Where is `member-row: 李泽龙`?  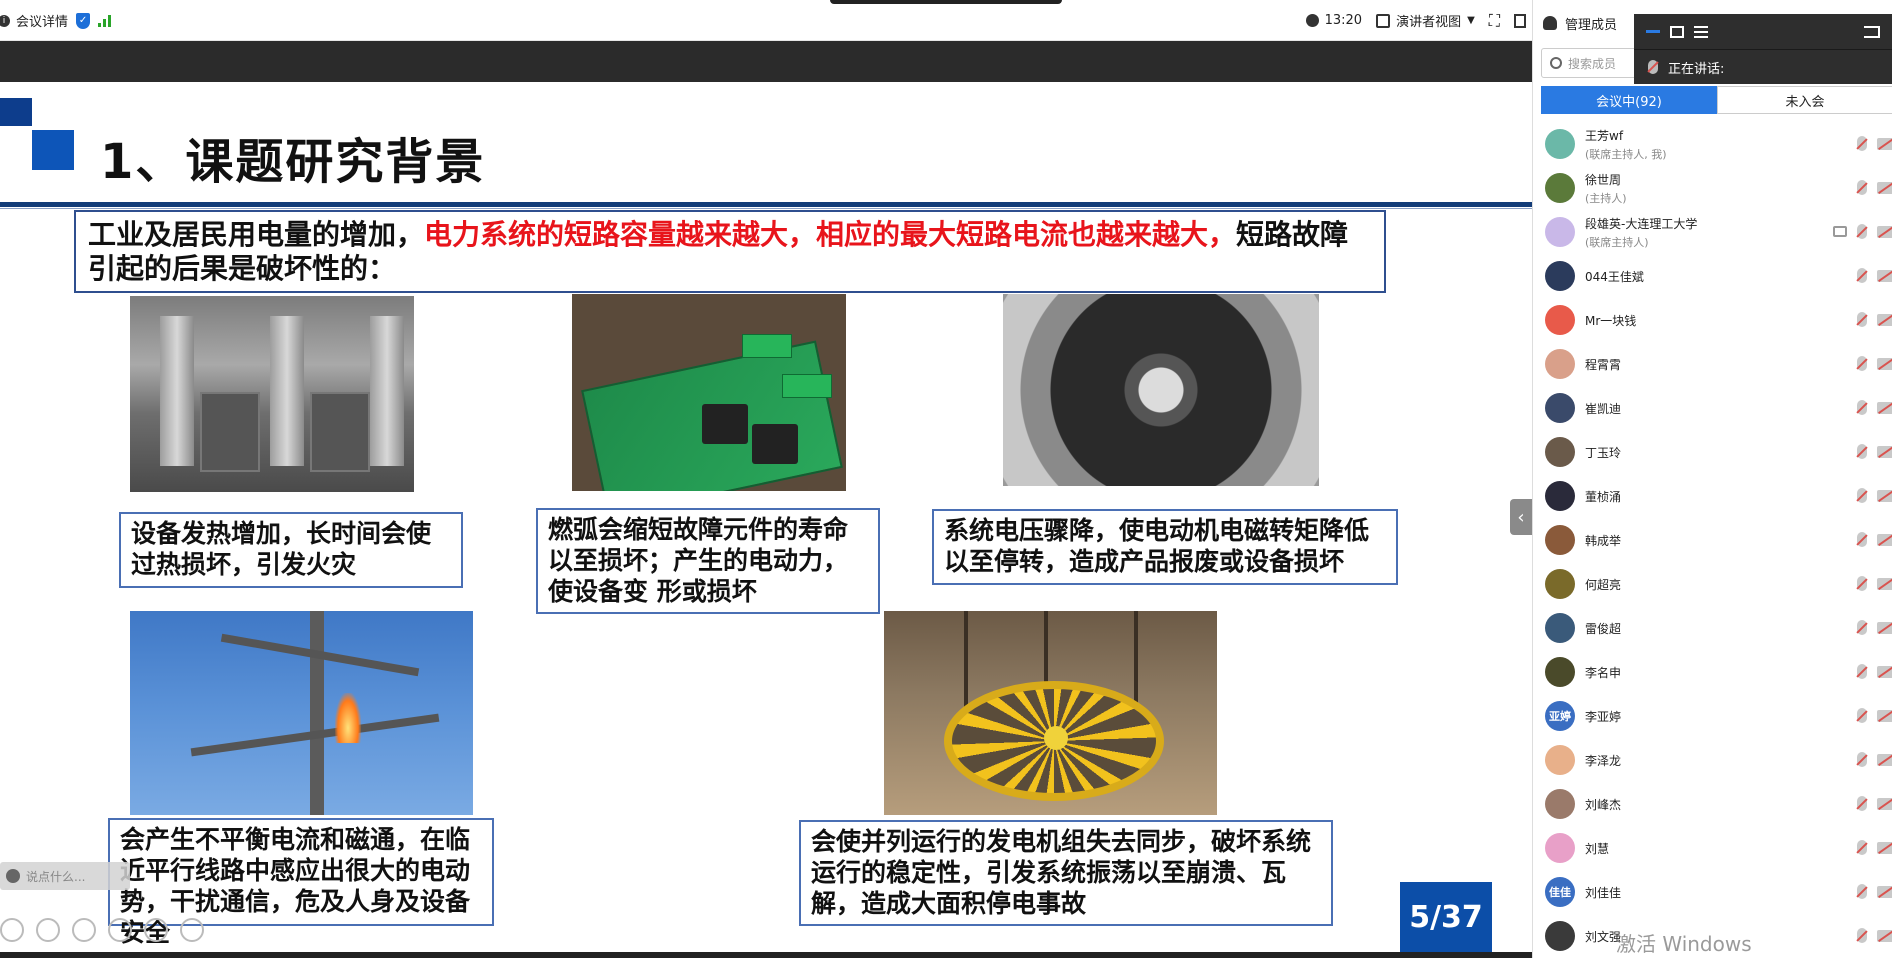 member-row: 李泽龙 is located at coordinates (1712, 760).